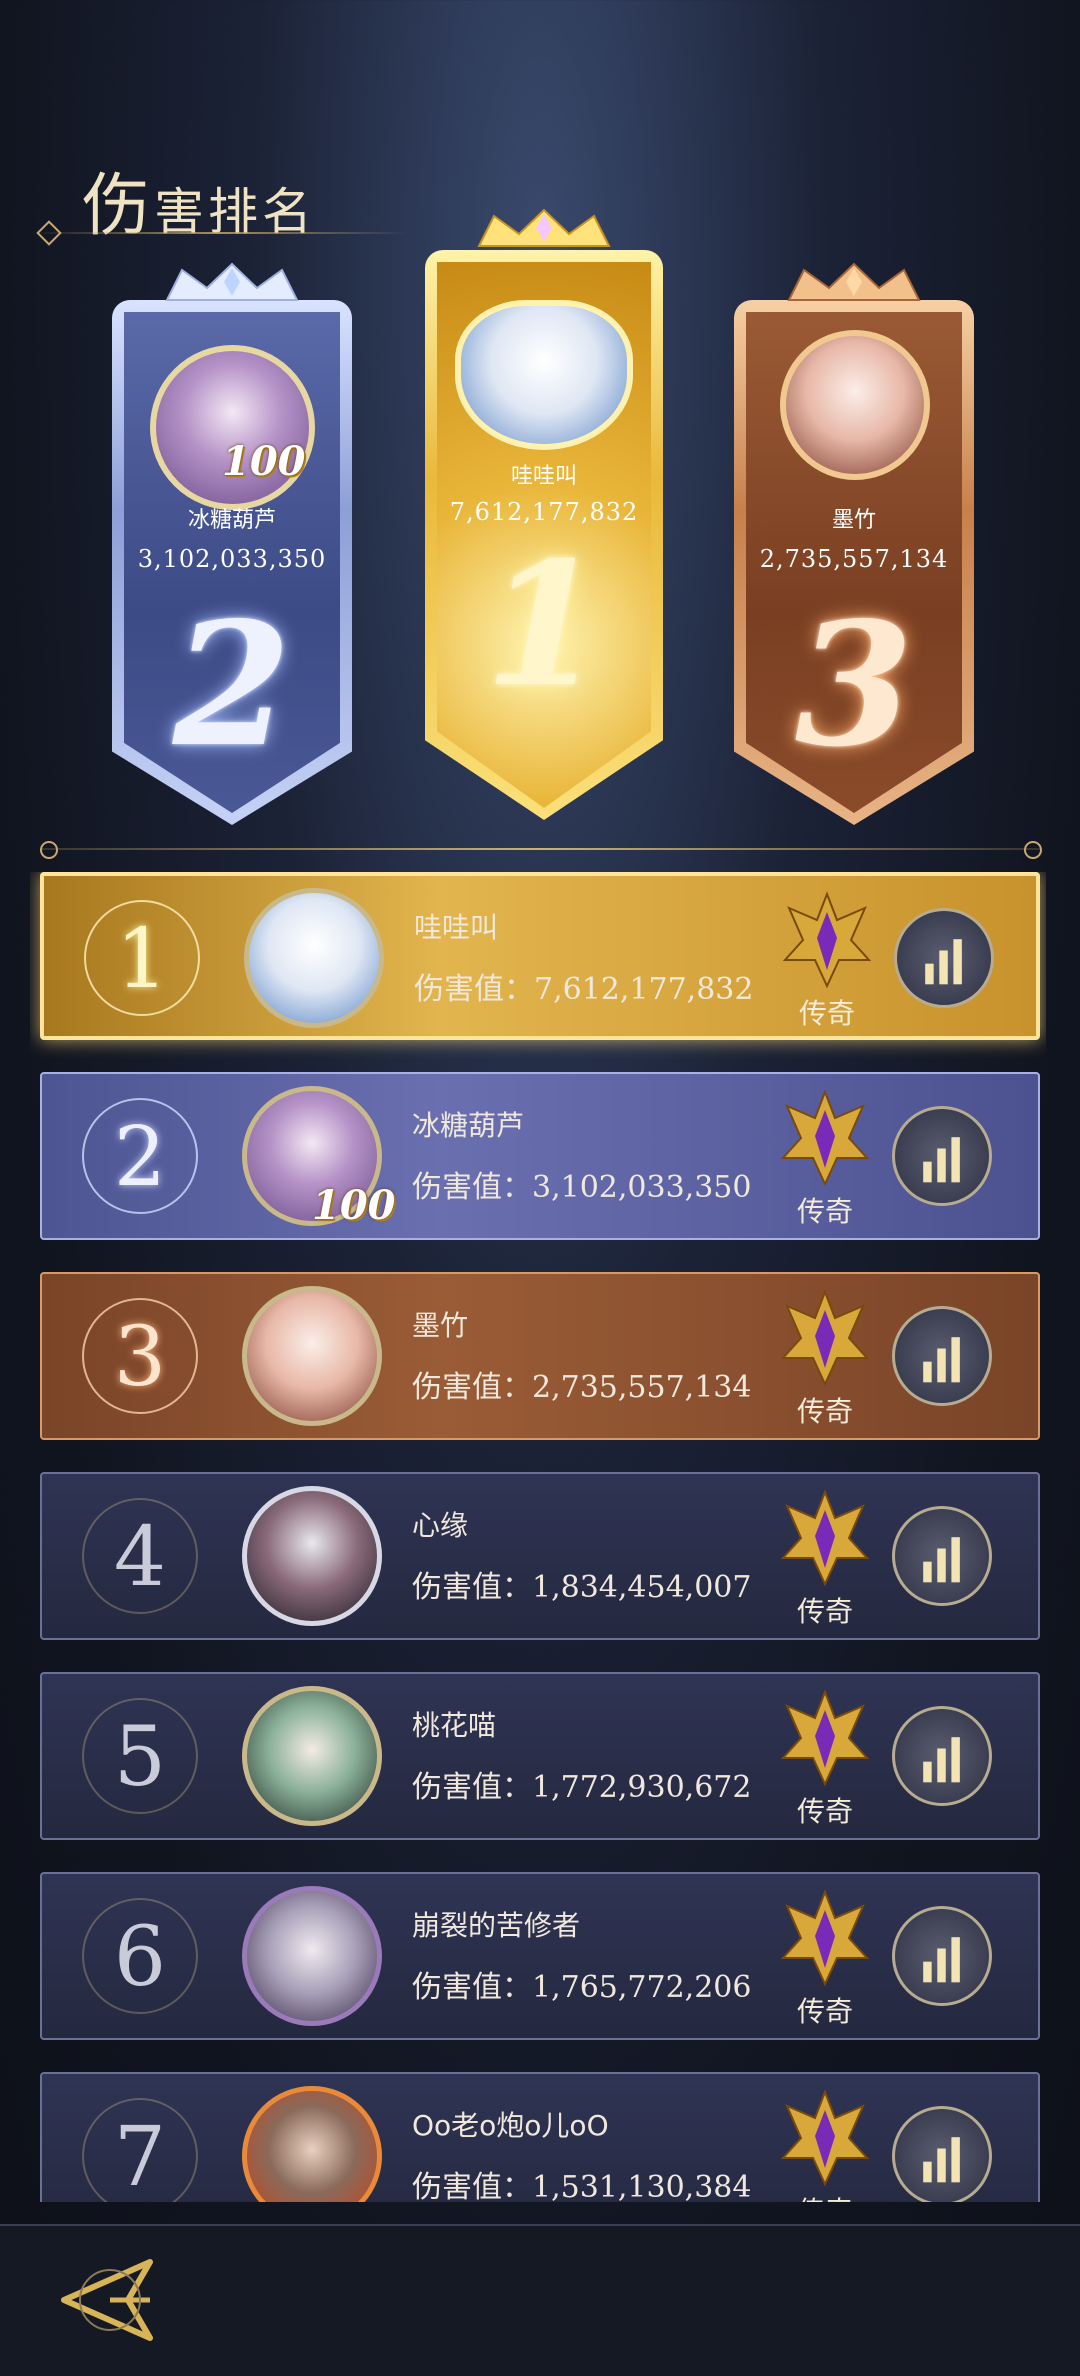 The image size is (1080, 2376). I want to click on ranking-row-7: 7 Oo老o炮o儿oO 伤害值：1,531,130,384 传奇, so click(540, 2137).